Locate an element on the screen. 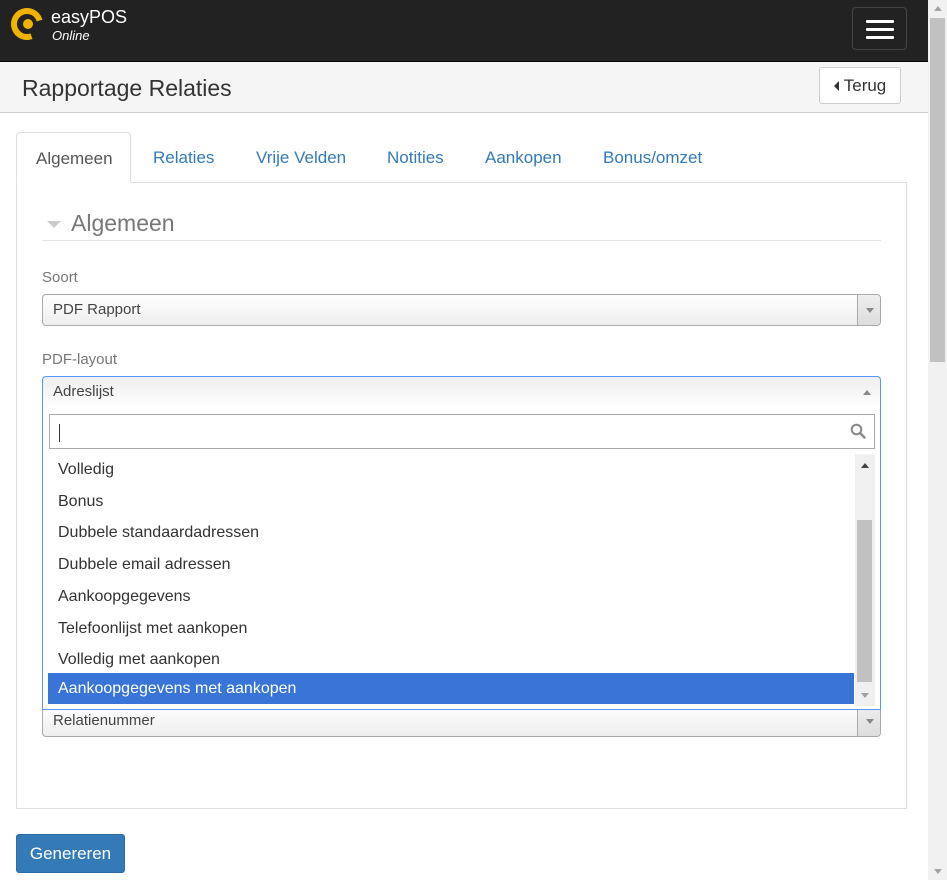 This screenshot has width=947, height=880. tab-notities: Notities is located at coordinates (415, 157).